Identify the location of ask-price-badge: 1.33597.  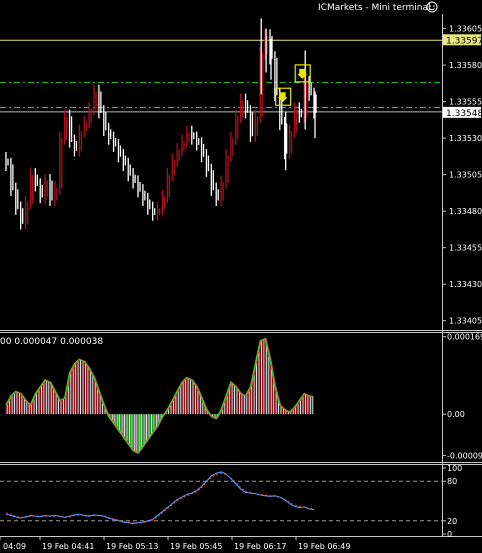
(462, 40).